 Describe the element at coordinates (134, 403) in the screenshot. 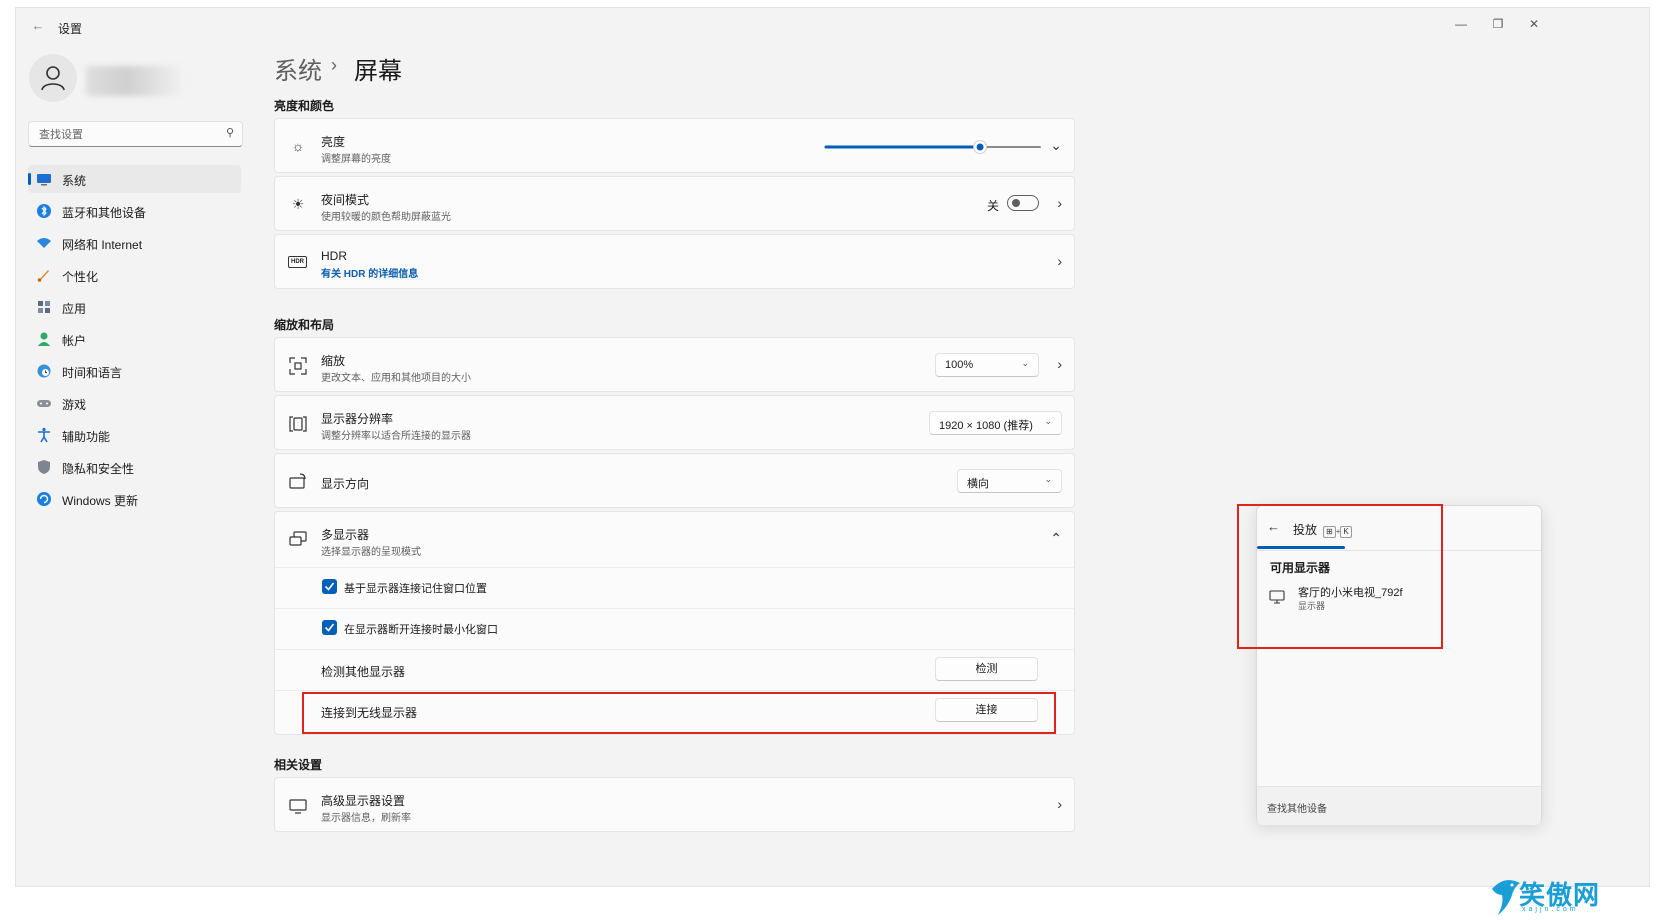

I see `sidebar-item-gaming: 游戏` at that location.